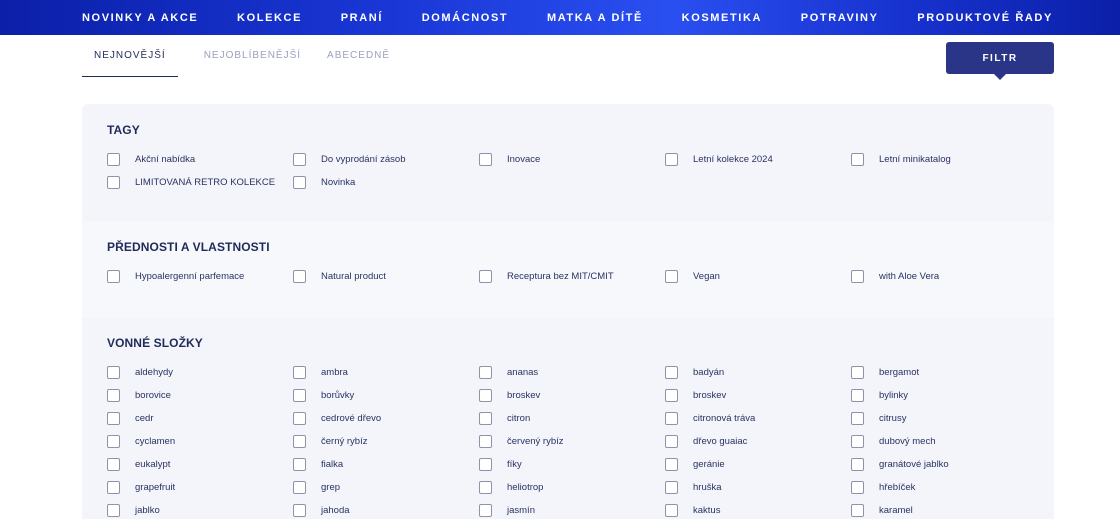 Image resolution: width=1120 pixels, height=519 pixels. Describe the element at coordinates (572, 159) in the screenshot. I see `tag-option: Inovace` at that location.